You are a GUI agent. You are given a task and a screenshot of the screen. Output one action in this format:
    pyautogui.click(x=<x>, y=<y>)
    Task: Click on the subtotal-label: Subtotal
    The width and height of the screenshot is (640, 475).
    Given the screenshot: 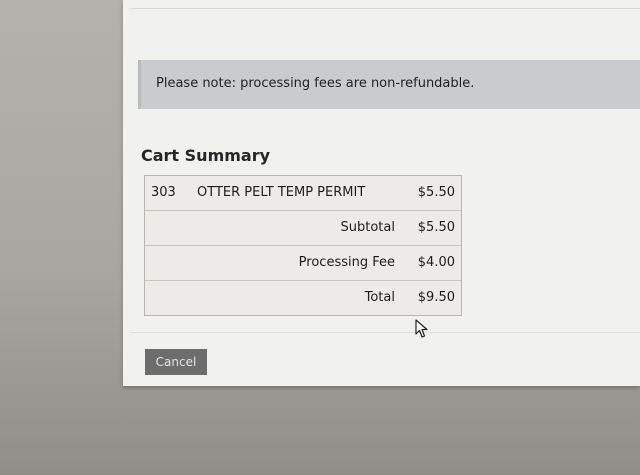 What is the action you would take?
    pyautogui.click(x=367, y=227)
    